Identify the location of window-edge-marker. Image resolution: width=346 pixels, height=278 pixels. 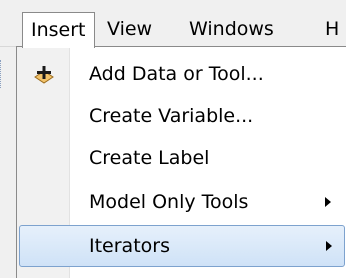
(1, 74).